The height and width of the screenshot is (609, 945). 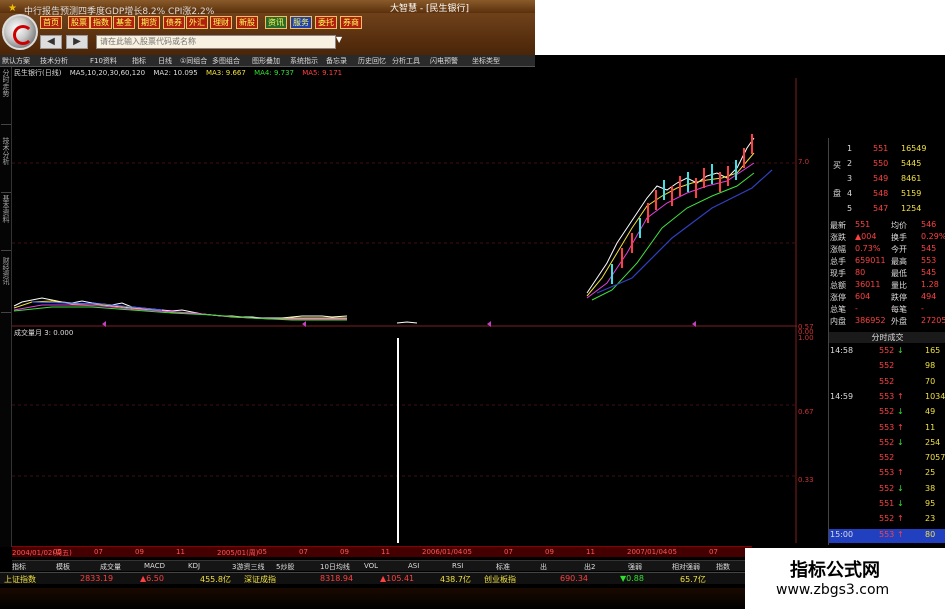 What do you see at coordinates (20, 32) in the screenshot?
I see `app-logo-icon` at bounding box center [20, 32].